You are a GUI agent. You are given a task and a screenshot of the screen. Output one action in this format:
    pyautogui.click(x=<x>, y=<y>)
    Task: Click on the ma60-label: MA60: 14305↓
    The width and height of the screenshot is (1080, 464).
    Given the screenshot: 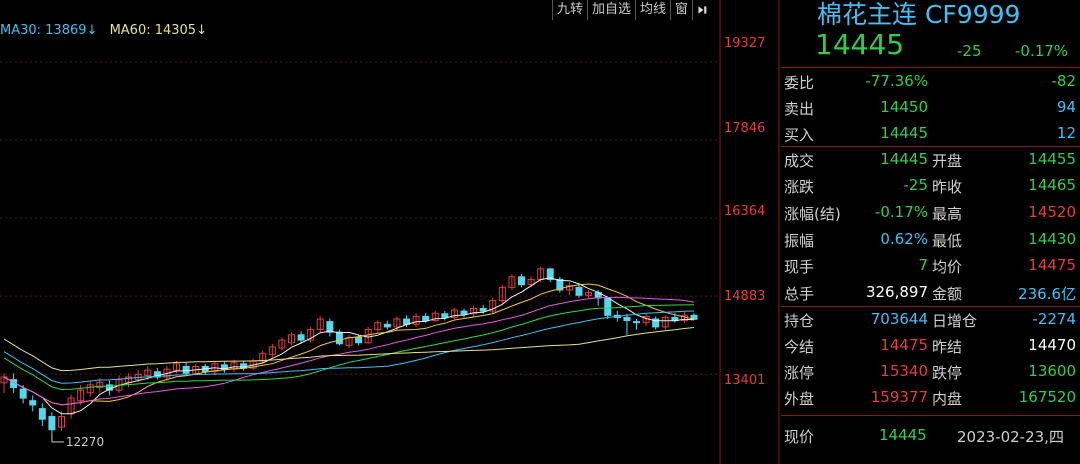 What is the action you would take?
    pyautogui.click(x=158, y=30)
    